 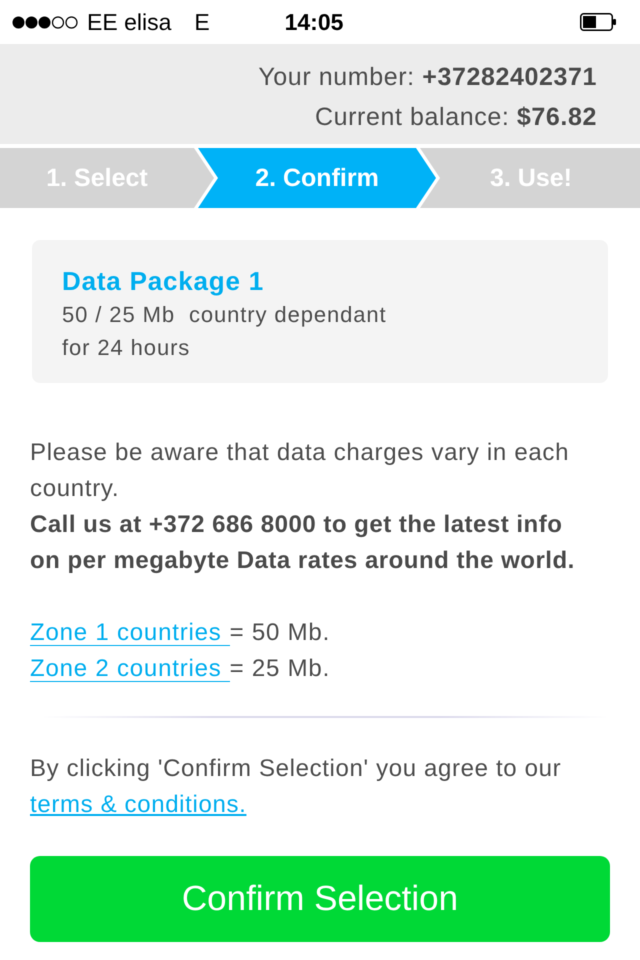 I want to click on confirm-button: Confirm Selection, so click(x=320, y=899).